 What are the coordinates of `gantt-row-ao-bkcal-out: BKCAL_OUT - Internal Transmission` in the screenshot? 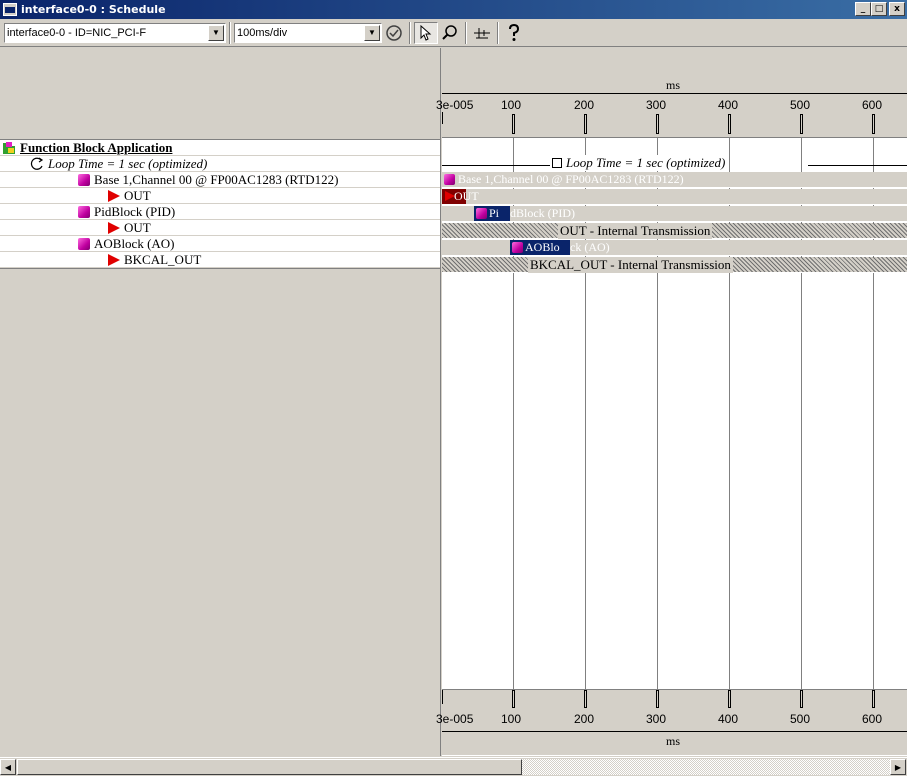 It's located at (674, 265).